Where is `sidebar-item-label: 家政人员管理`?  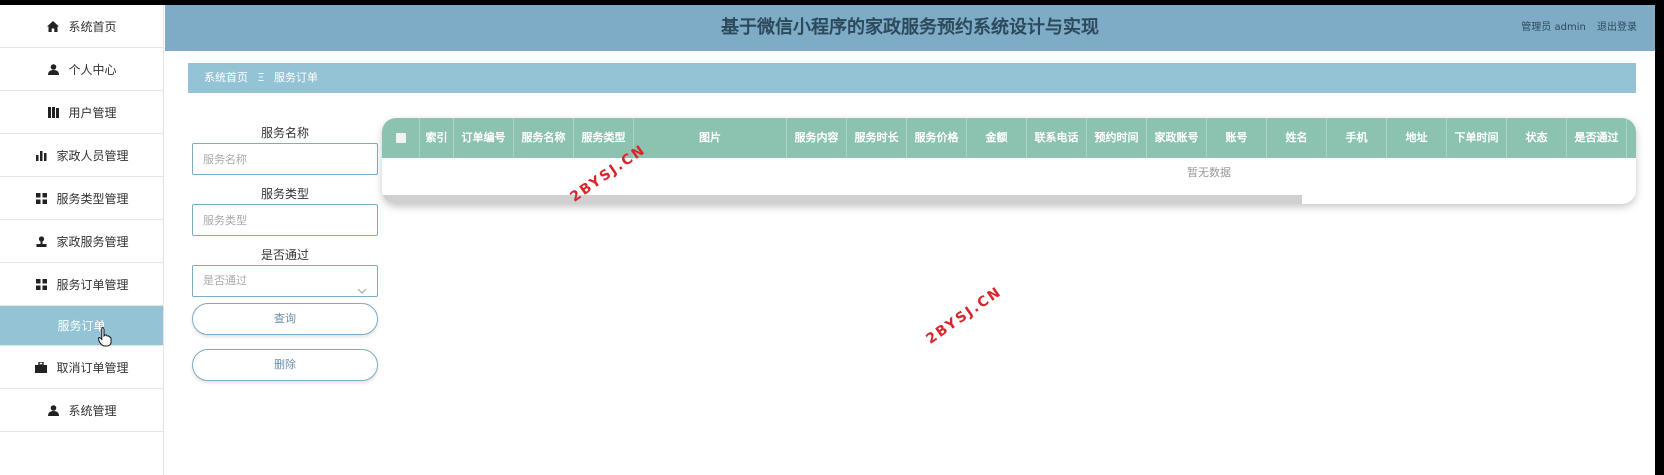
sidebar-item-label: 家政人员管理 is located at coordinates (92, 155).